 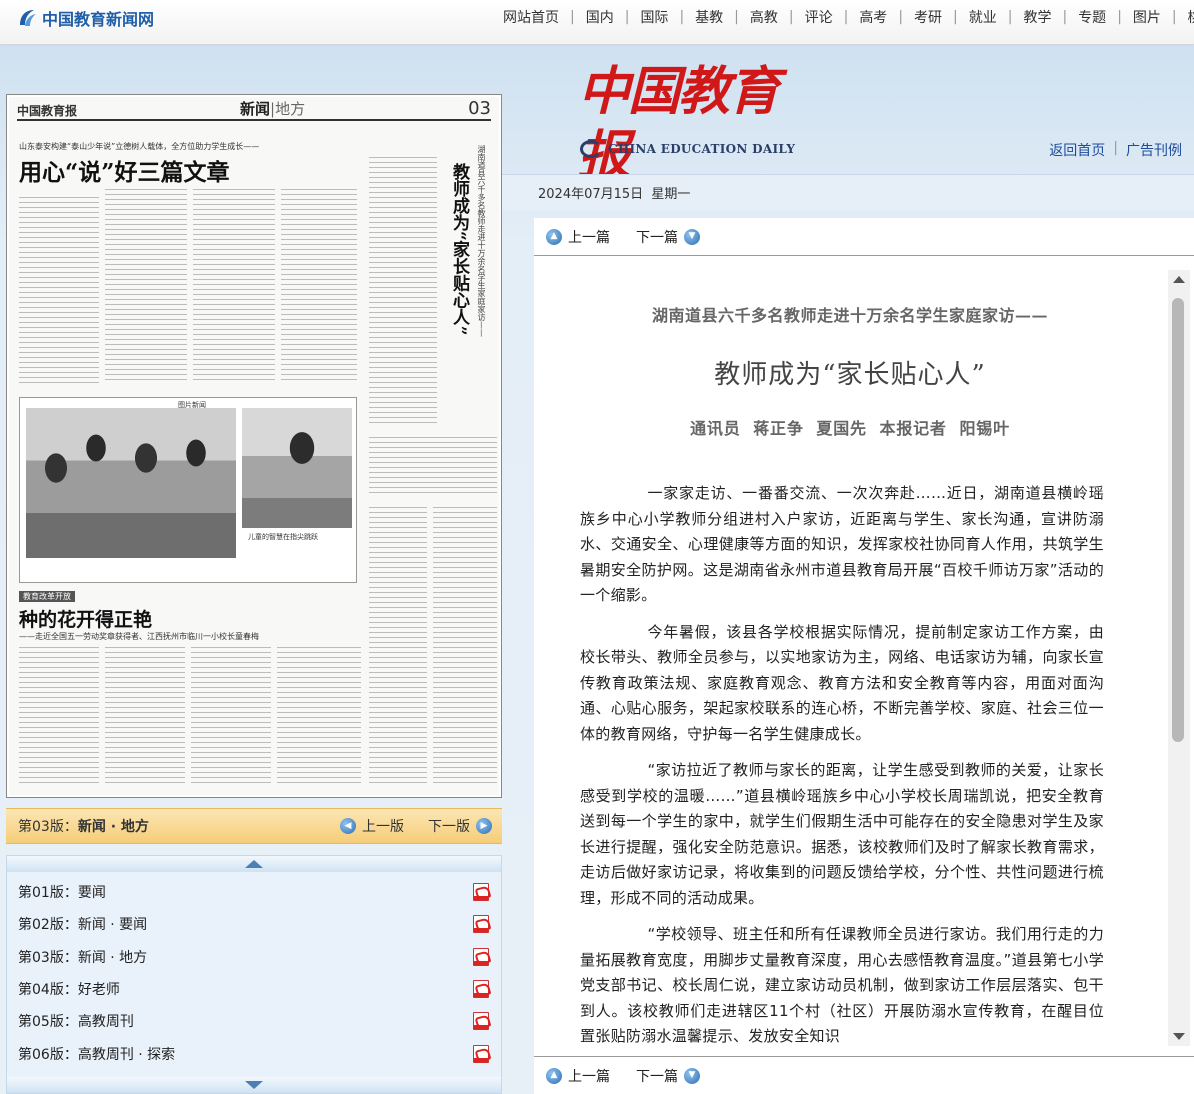 I want to click on site-logo: 中国教育新闻网, so click(x=85, y=18).